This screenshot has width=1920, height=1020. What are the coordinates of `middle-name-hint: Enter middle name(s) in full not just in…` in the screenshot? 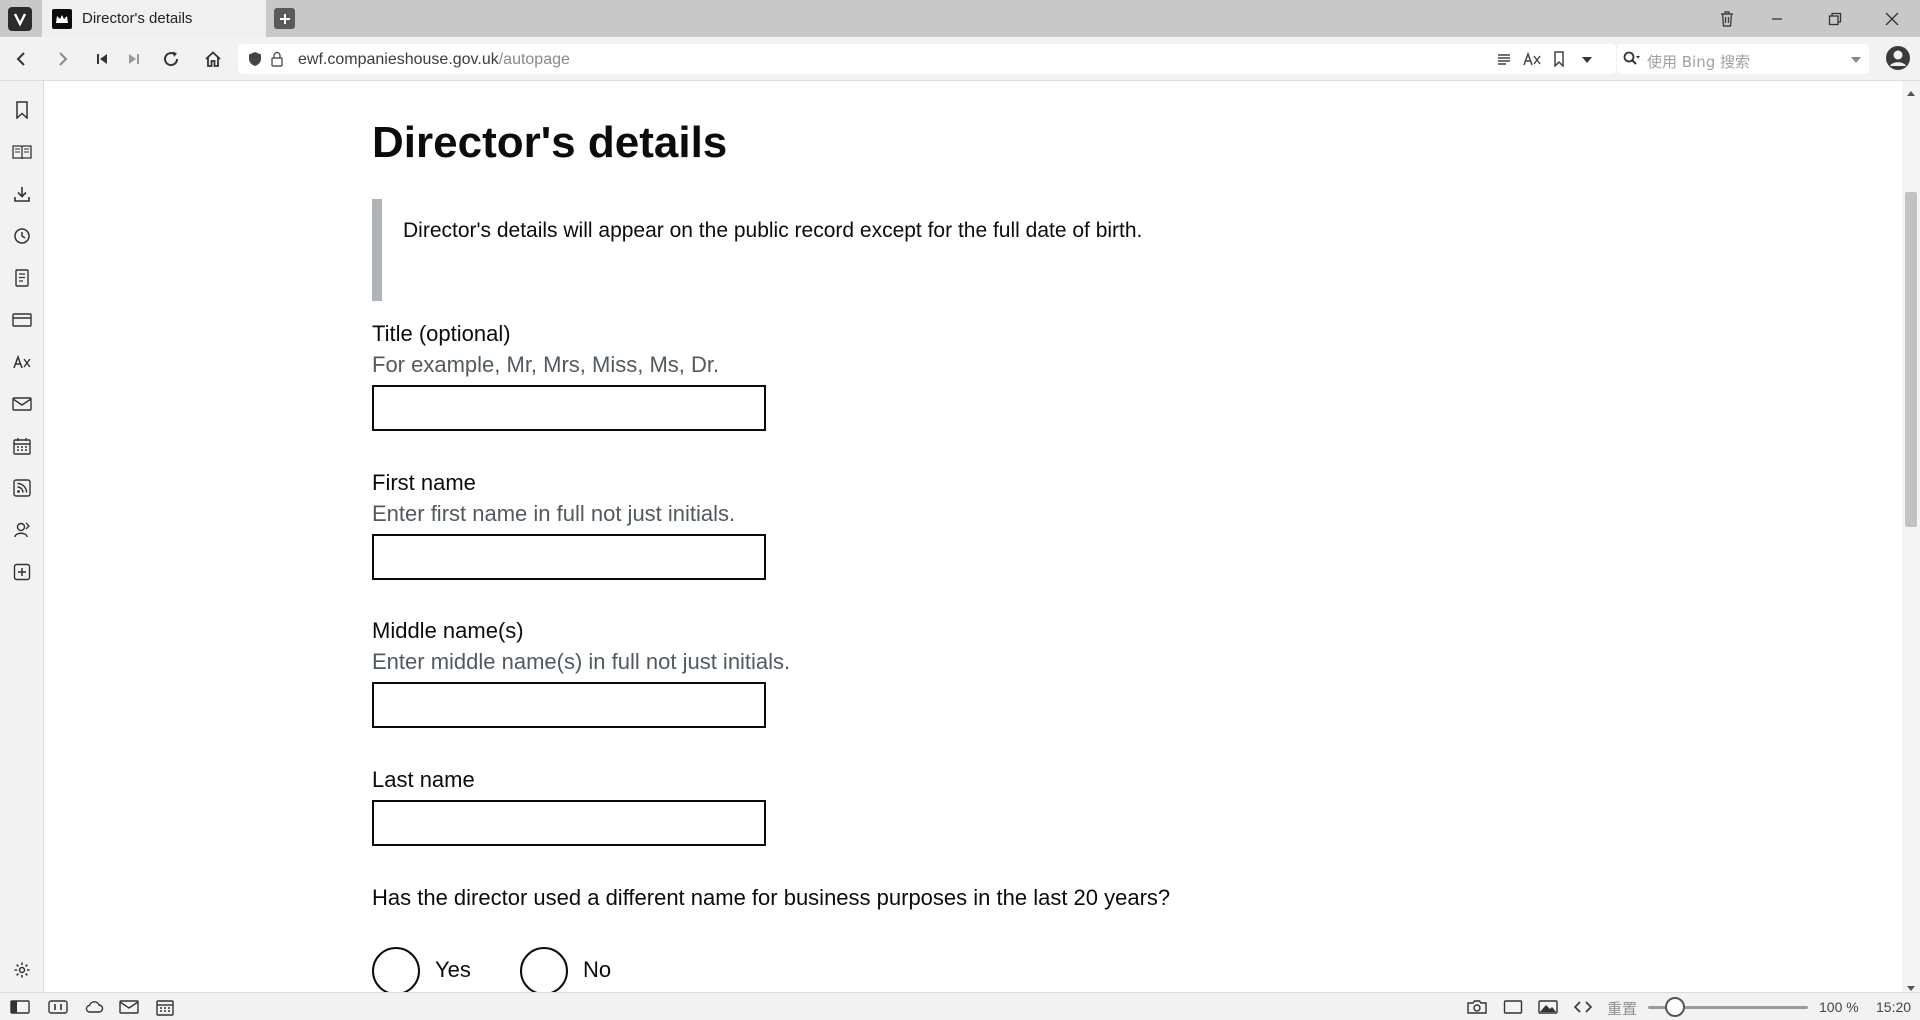 It's located at (581, 661).